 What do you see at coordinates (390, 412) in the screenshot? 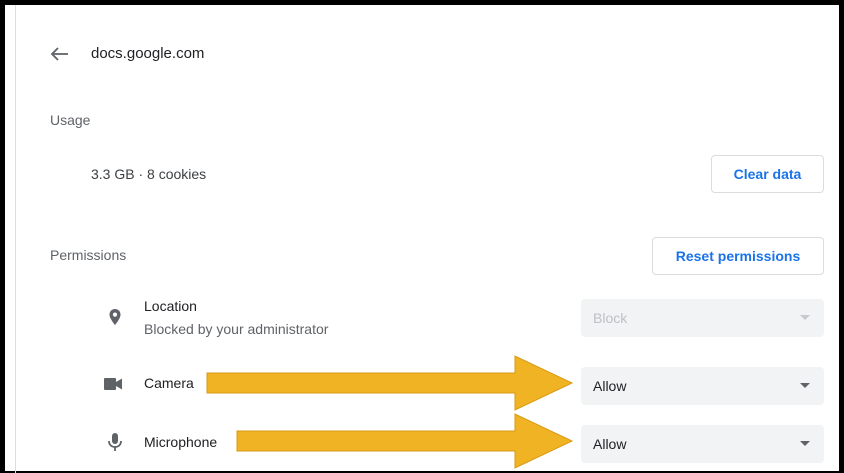
I see `annotation-arrows` at bounding box center [390, 412].